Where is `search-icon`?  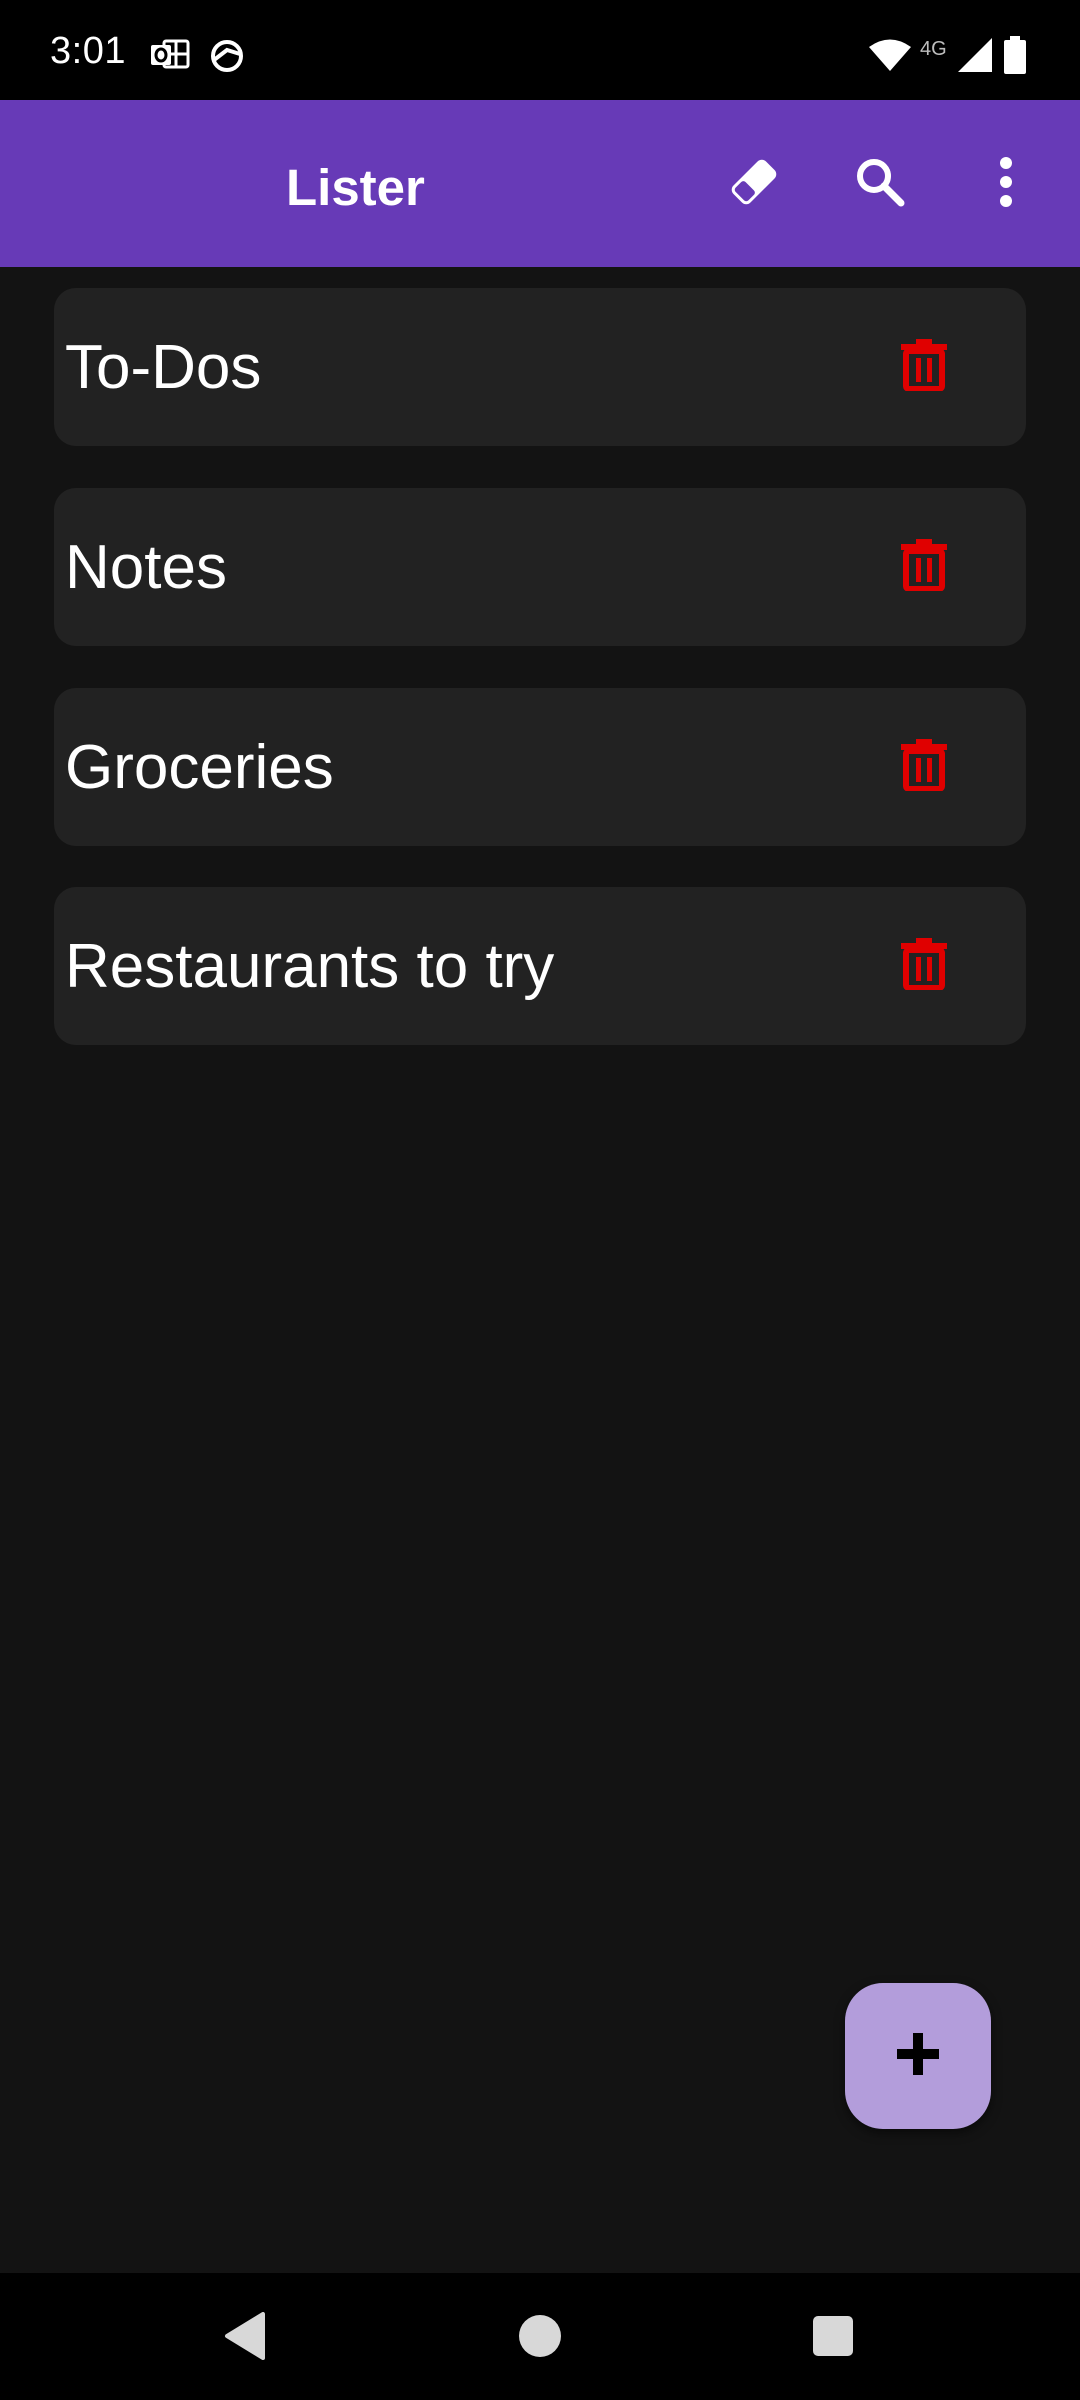
search-icon is located at coordinates (880, 184).